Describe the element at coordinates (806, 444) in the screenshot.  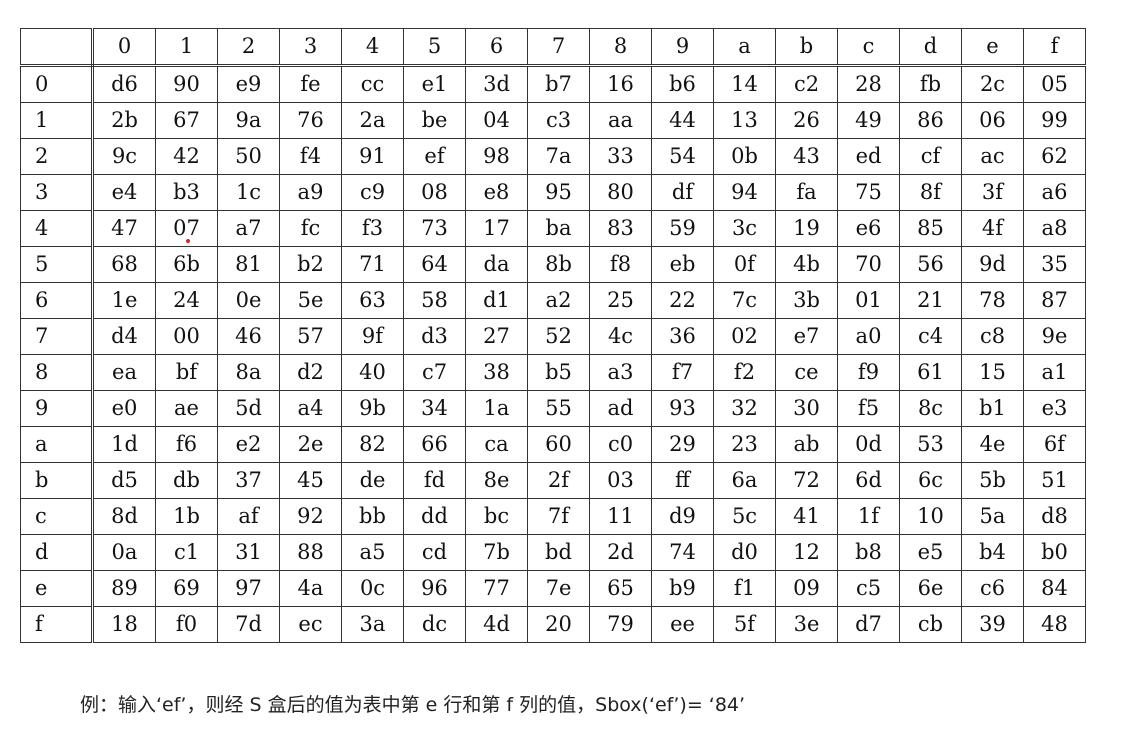
I see `sbox-cell: ab` at that location.